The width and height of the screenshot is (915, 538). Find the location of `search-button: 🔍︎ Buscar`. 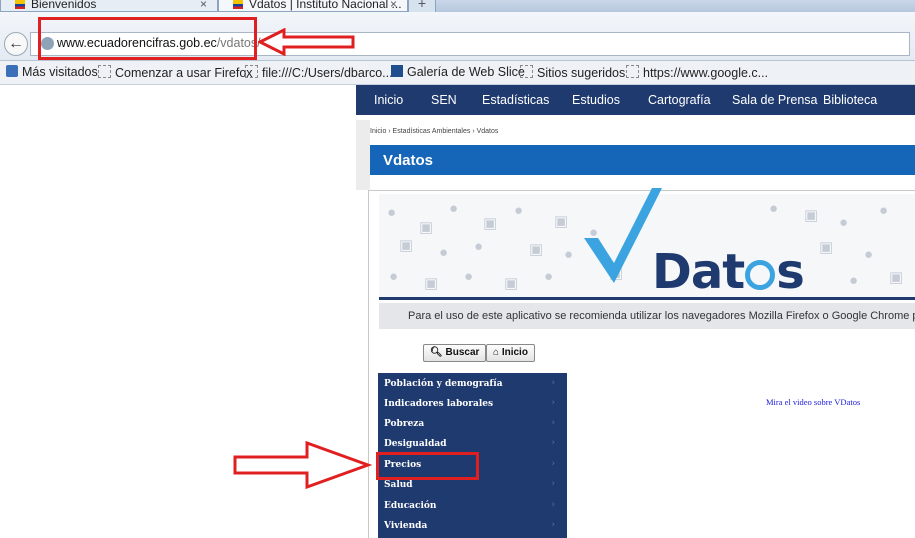

search-button: 🔍︎ Buscar is located at coordinates (455, 353).